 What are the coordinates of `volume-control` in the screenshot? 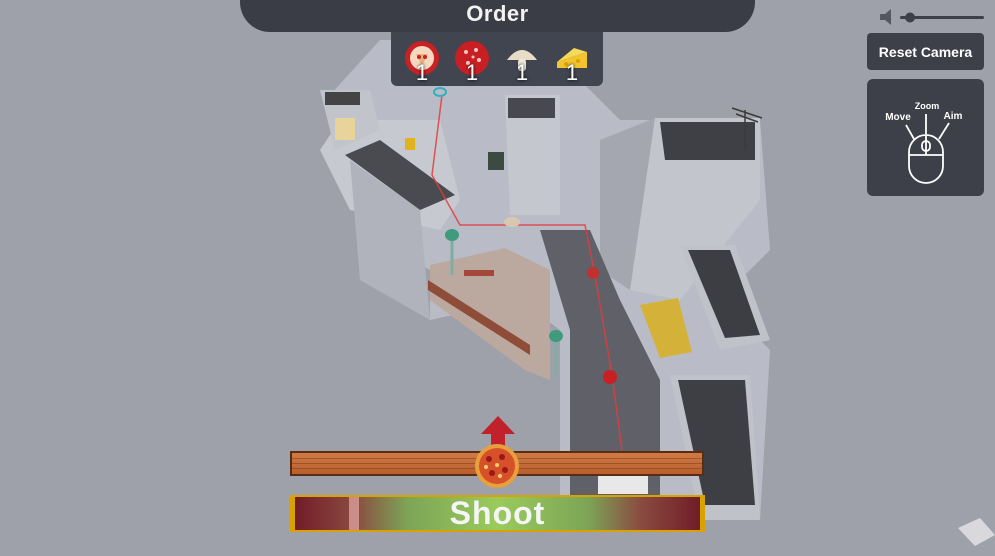 It's located at (932, 17).